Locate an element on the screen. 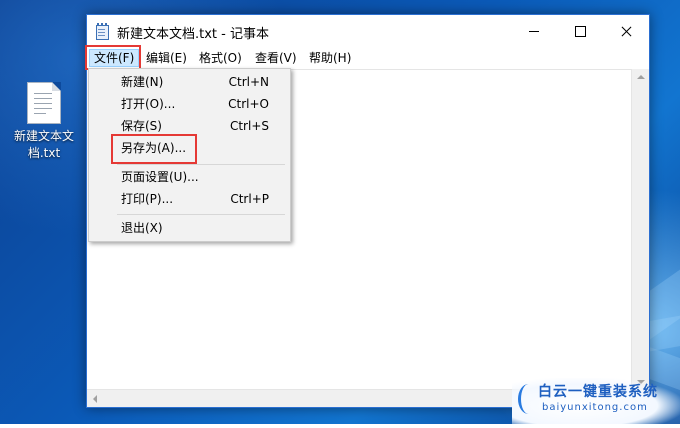 The width and height of the screenshot is (680, 428). minimize-icon is located at coordinates (534, 31).